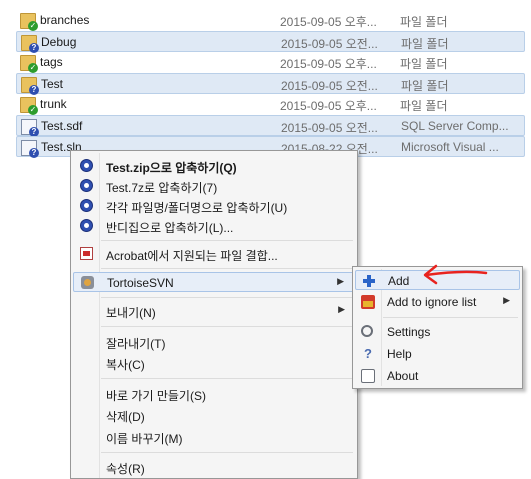  I want to click on acrobat-pdf-icon, so click(86, 253).